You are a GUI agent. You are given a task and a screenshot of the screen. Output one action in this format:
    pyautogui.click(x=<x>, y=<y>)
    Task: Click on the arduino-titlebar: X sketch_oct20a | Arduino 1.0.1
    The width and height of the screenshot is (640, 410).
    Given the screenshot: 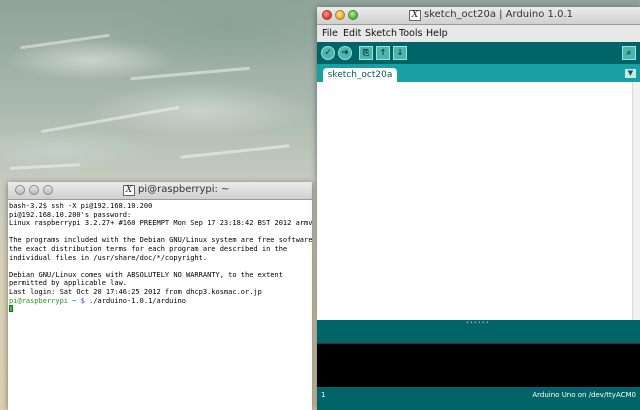 What is the action you would take?
    pyautogui.click(x=478, y=16)
    